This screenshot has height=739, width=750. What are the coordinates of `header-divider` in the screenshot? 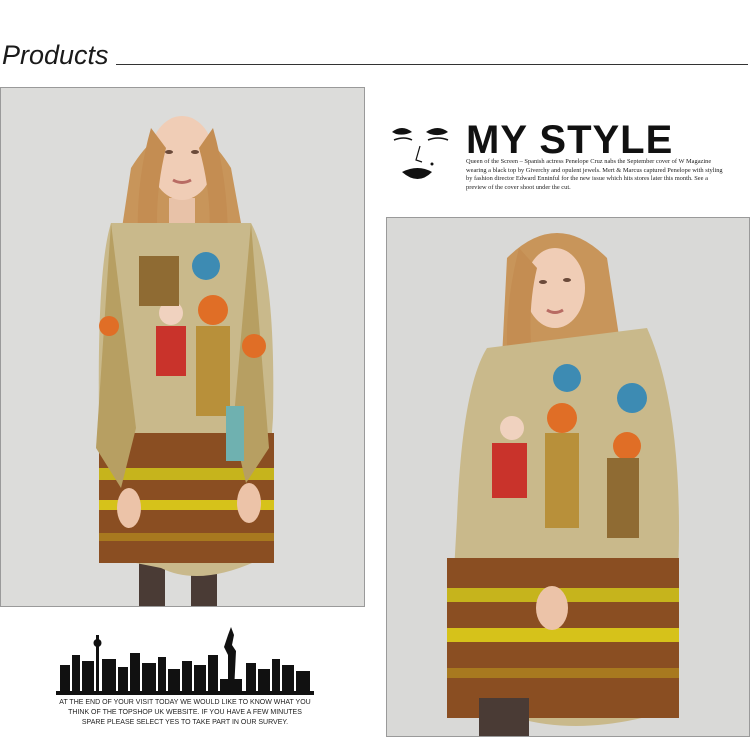 It's located at (432, 64).